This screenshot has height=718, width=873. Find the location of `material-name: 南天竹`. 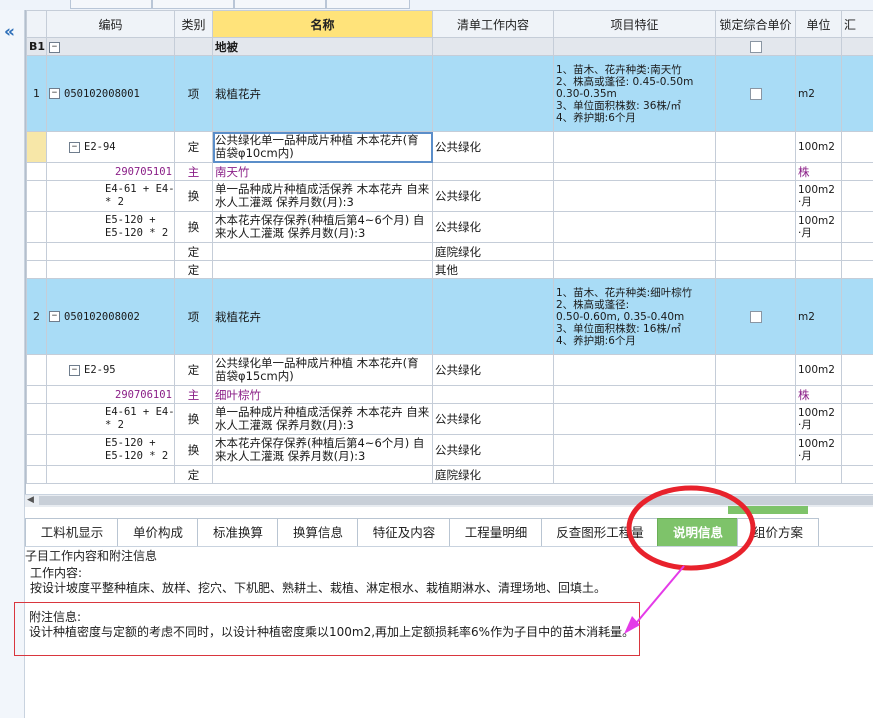

material-name: 南天竹 is located at coordinates (322, 171).